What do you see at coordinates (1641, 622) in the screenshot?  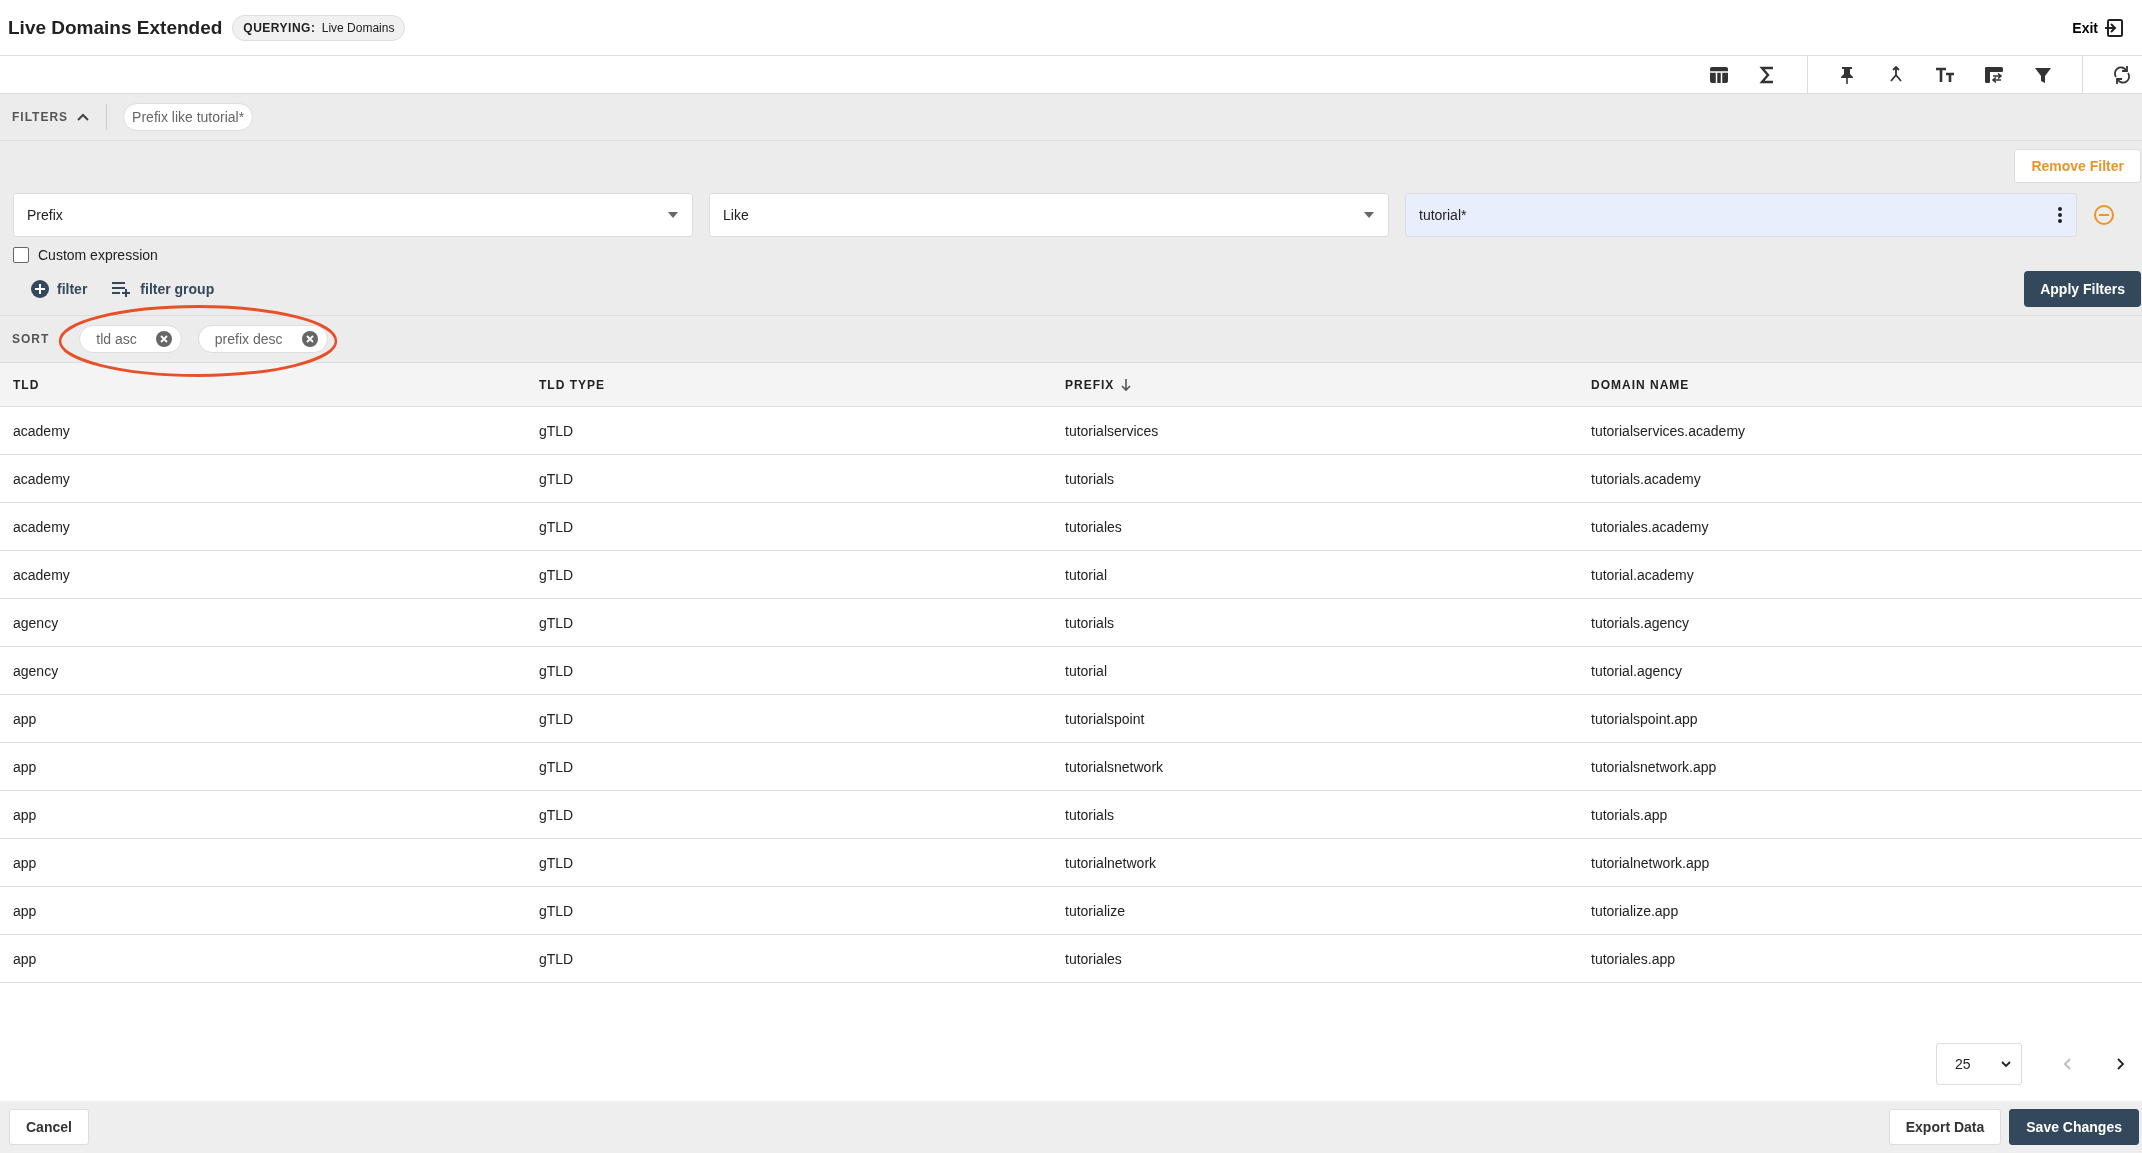 I see `table-cell-text: tutorials.agency` at bounding box center [1641, 622].